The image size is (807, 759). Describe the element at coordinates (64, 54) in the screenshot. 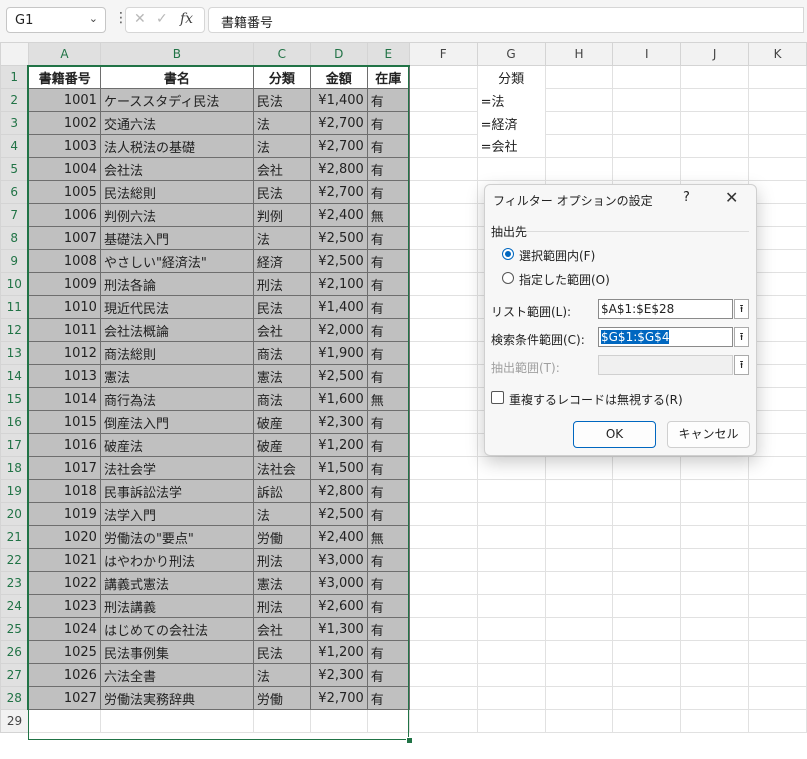

I see `column-header-A: A` at that location.